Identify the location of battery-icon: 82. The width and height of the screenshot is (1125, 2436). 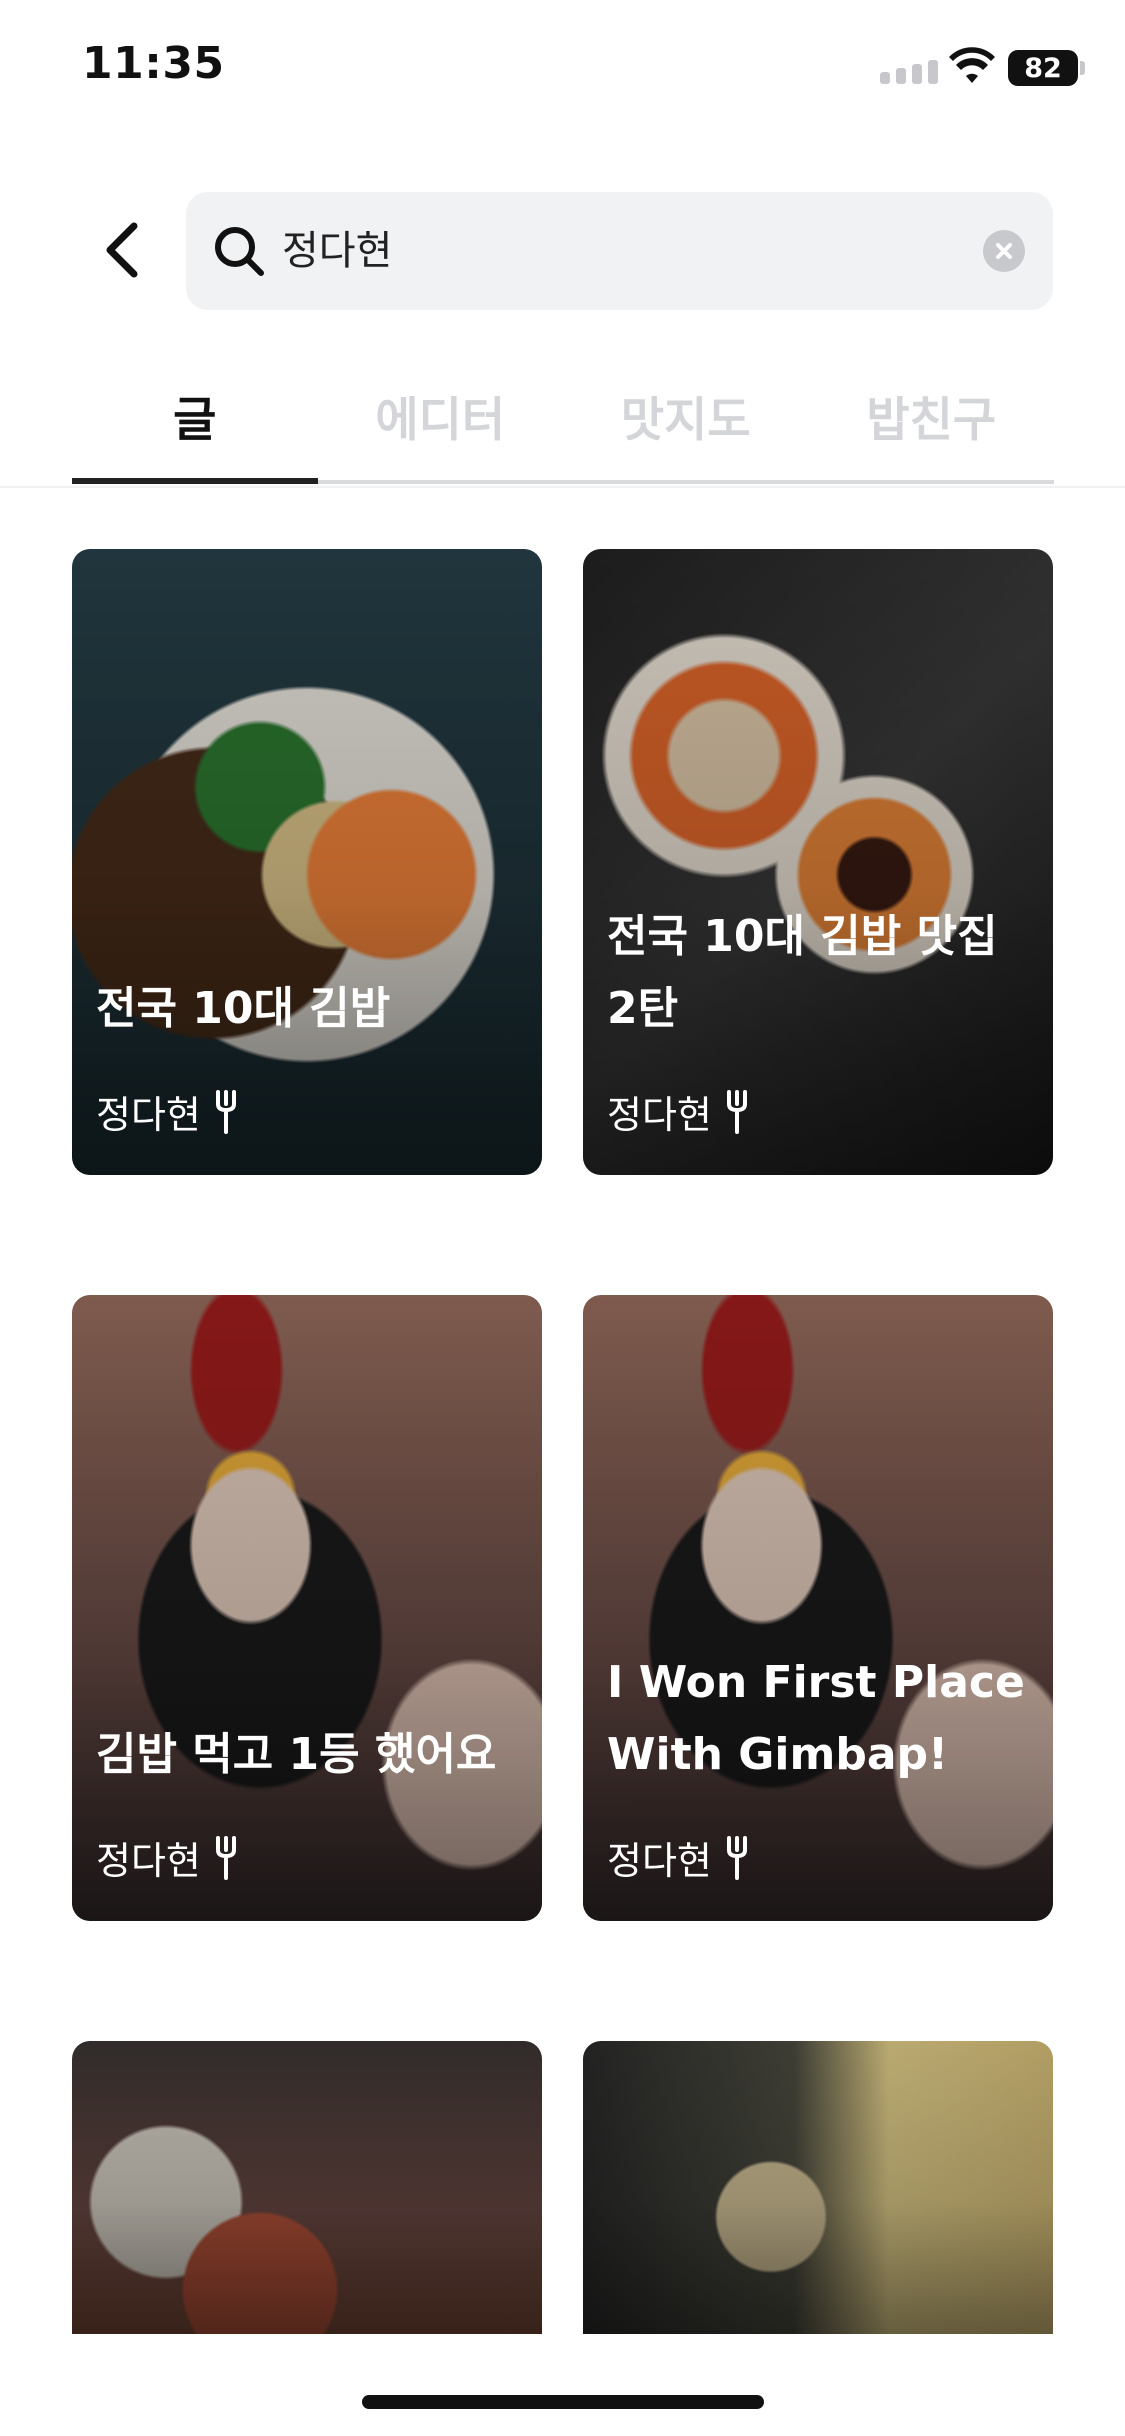
(1043, 68).